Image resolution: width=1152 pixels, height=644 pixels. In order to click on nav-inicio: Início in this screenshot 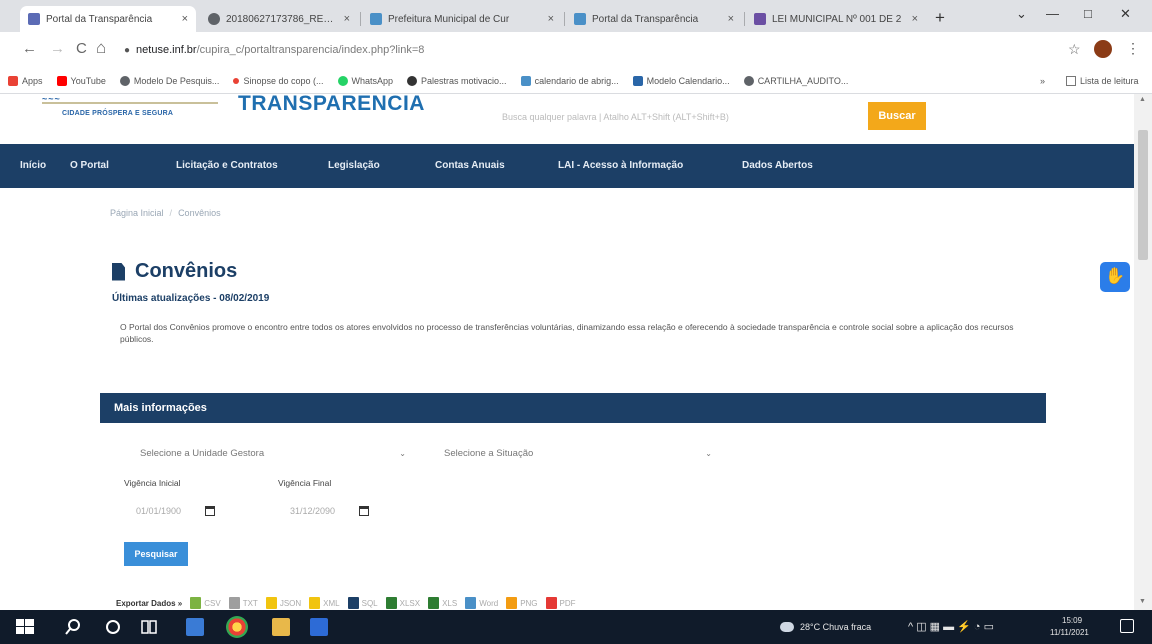, I will do `click(33, 165)`.